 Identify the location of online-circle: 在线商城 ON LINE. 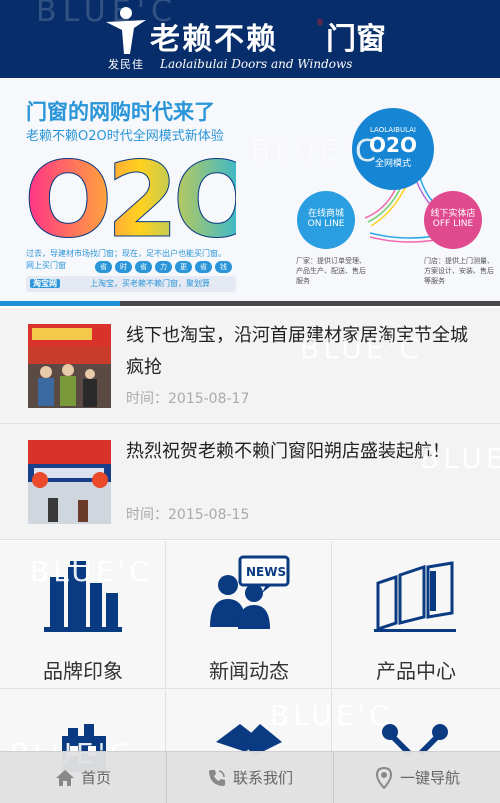
(326, 220).